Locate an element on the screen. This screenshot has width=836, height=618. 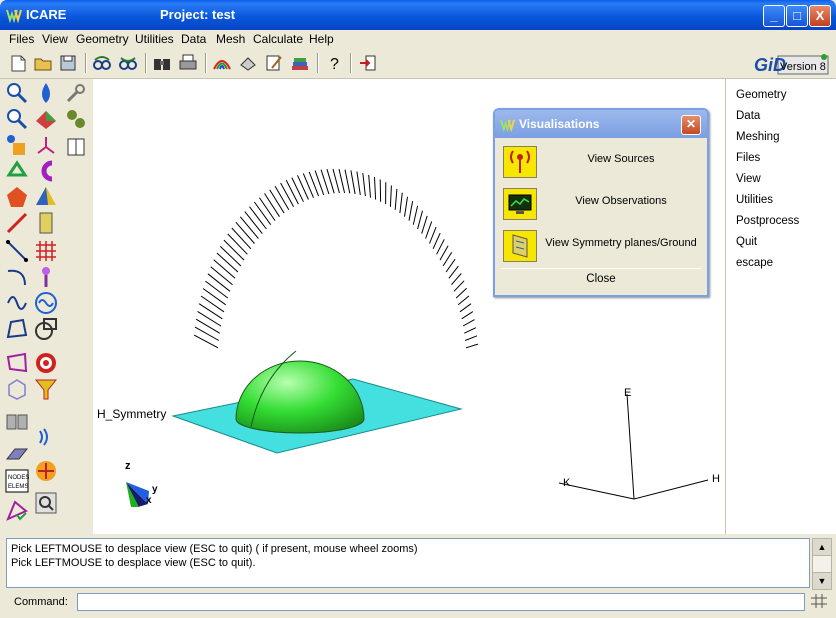
symmetry-planes-icon is located at coordinates (520, 246).